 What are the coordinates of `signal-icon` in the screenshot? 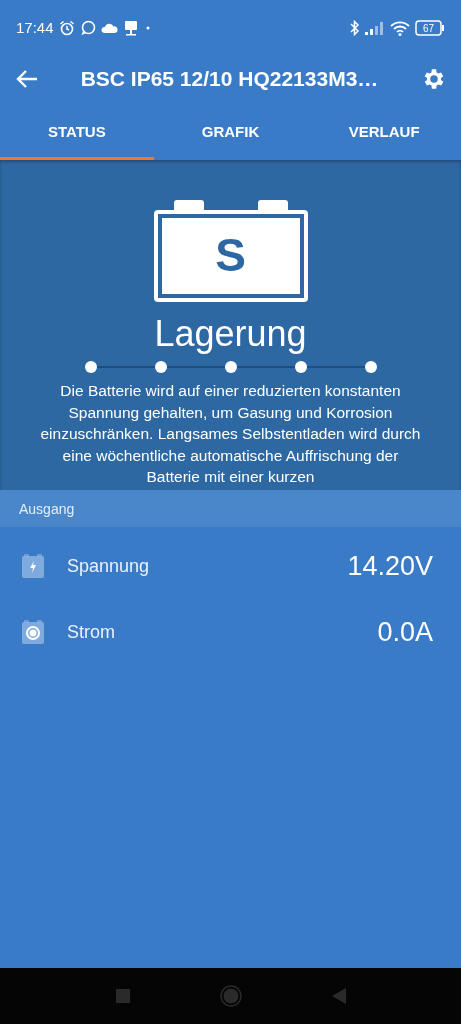 It's located at (375, 27).